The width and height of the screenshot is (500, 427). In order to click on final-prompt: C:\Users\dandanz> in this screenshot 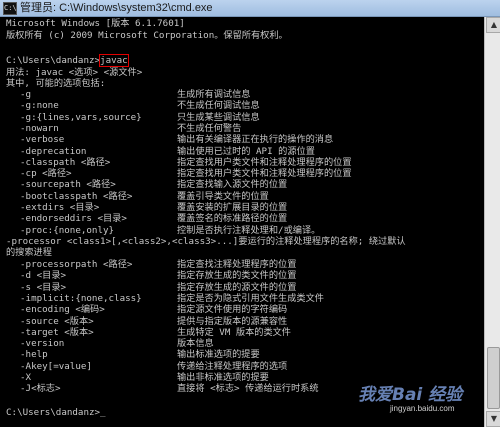, I will do `click(53, 412)`.